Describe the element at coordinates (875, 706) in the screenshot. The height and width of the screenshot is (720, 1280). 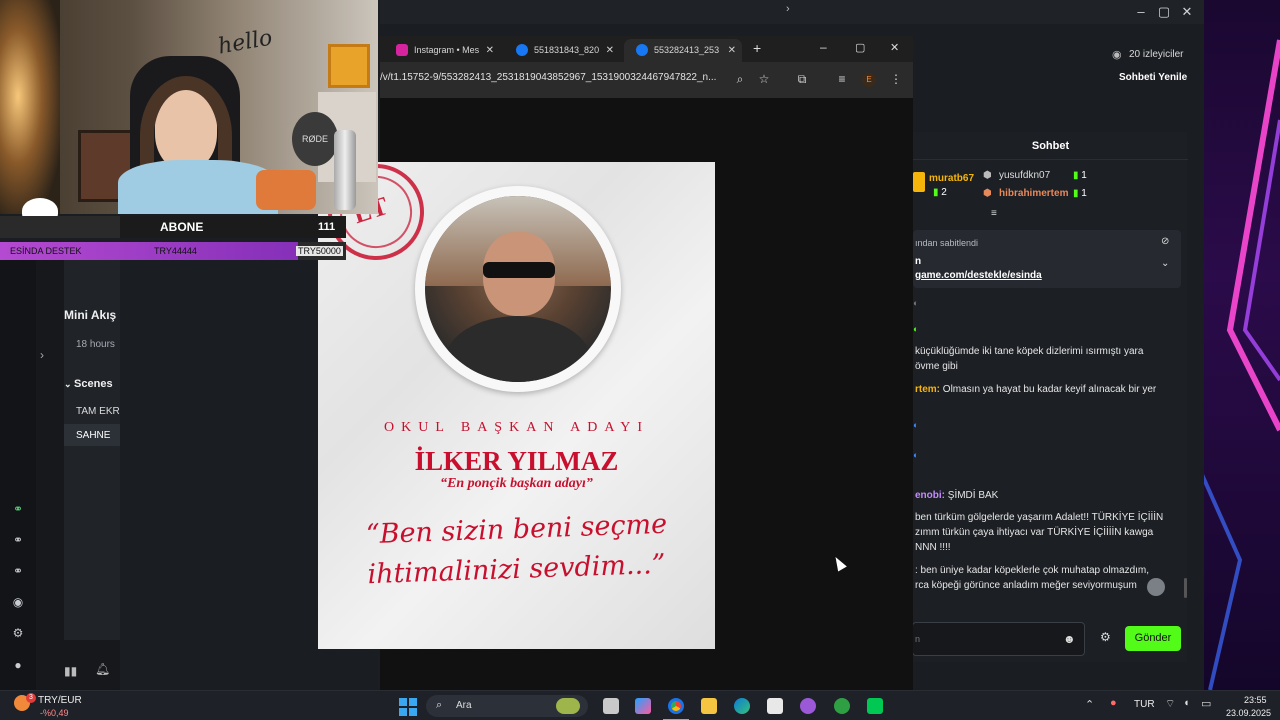
I see `kick-app-icon` at that location.